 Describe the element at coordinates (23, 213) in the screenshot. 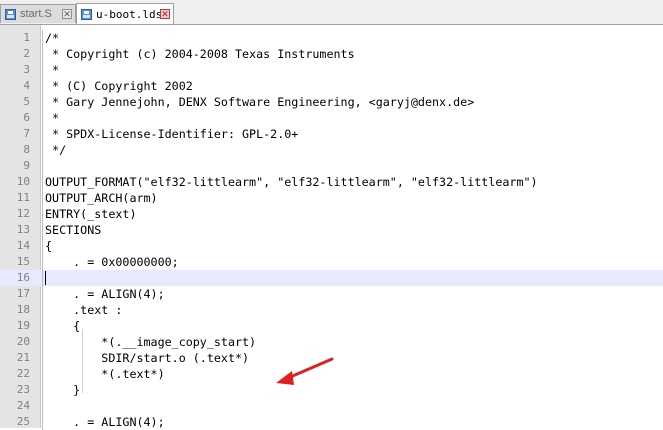

I see `line-number: 12` at that location.